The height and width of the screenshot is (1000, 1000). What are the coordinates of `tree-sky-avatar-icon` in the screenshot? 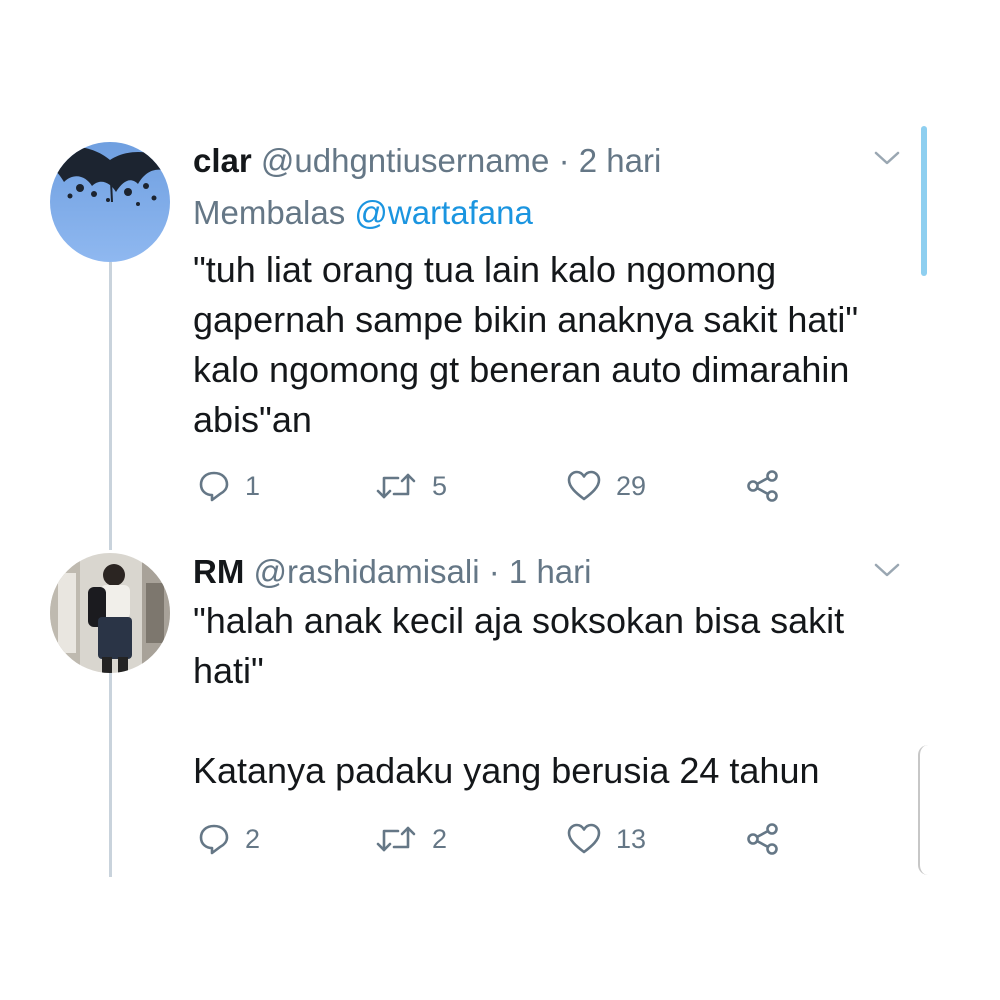 It's located at (110, 202).